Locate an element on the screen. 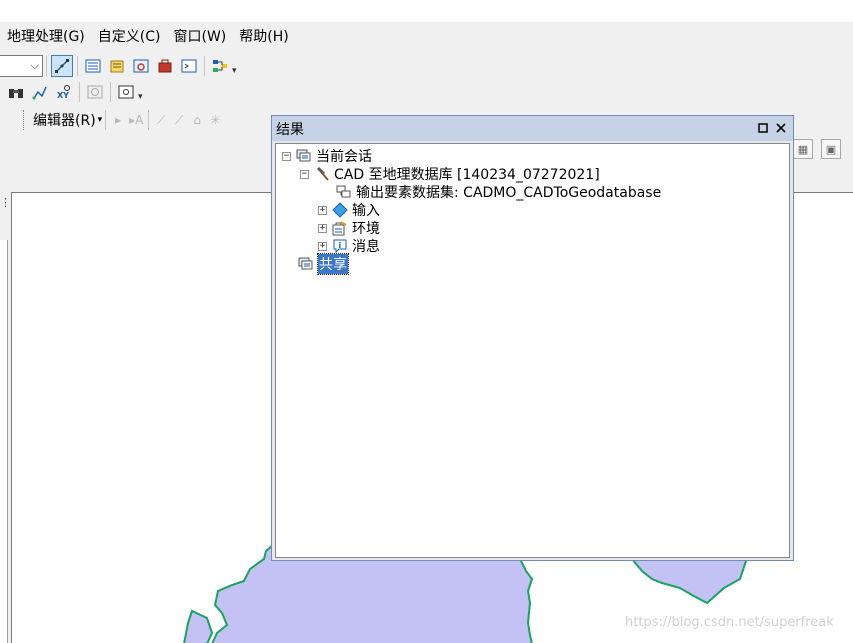 This screenshot has height=643, width=853. tree-label: 当前会话 is located at coordinates (344, 157).